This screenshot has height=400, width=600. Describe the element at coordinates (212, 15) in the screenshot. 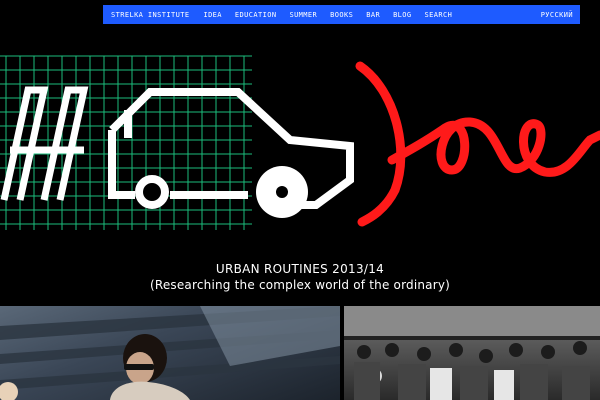

I see `nav-item-idea: IDEA` at that location.